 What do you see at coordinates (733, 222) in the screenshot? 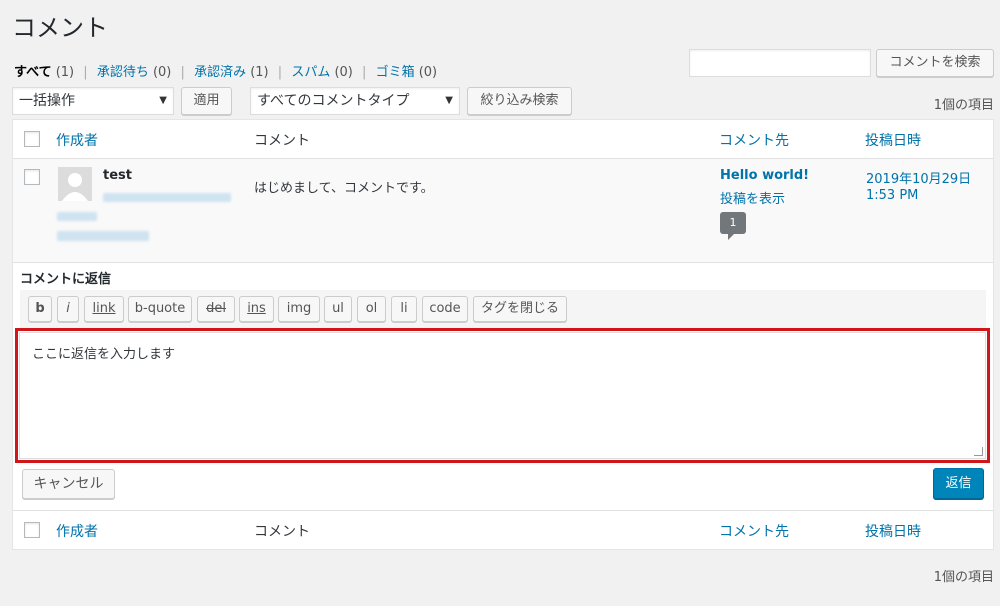
I see `comment-count: 1` at bounding box center [733, 222].